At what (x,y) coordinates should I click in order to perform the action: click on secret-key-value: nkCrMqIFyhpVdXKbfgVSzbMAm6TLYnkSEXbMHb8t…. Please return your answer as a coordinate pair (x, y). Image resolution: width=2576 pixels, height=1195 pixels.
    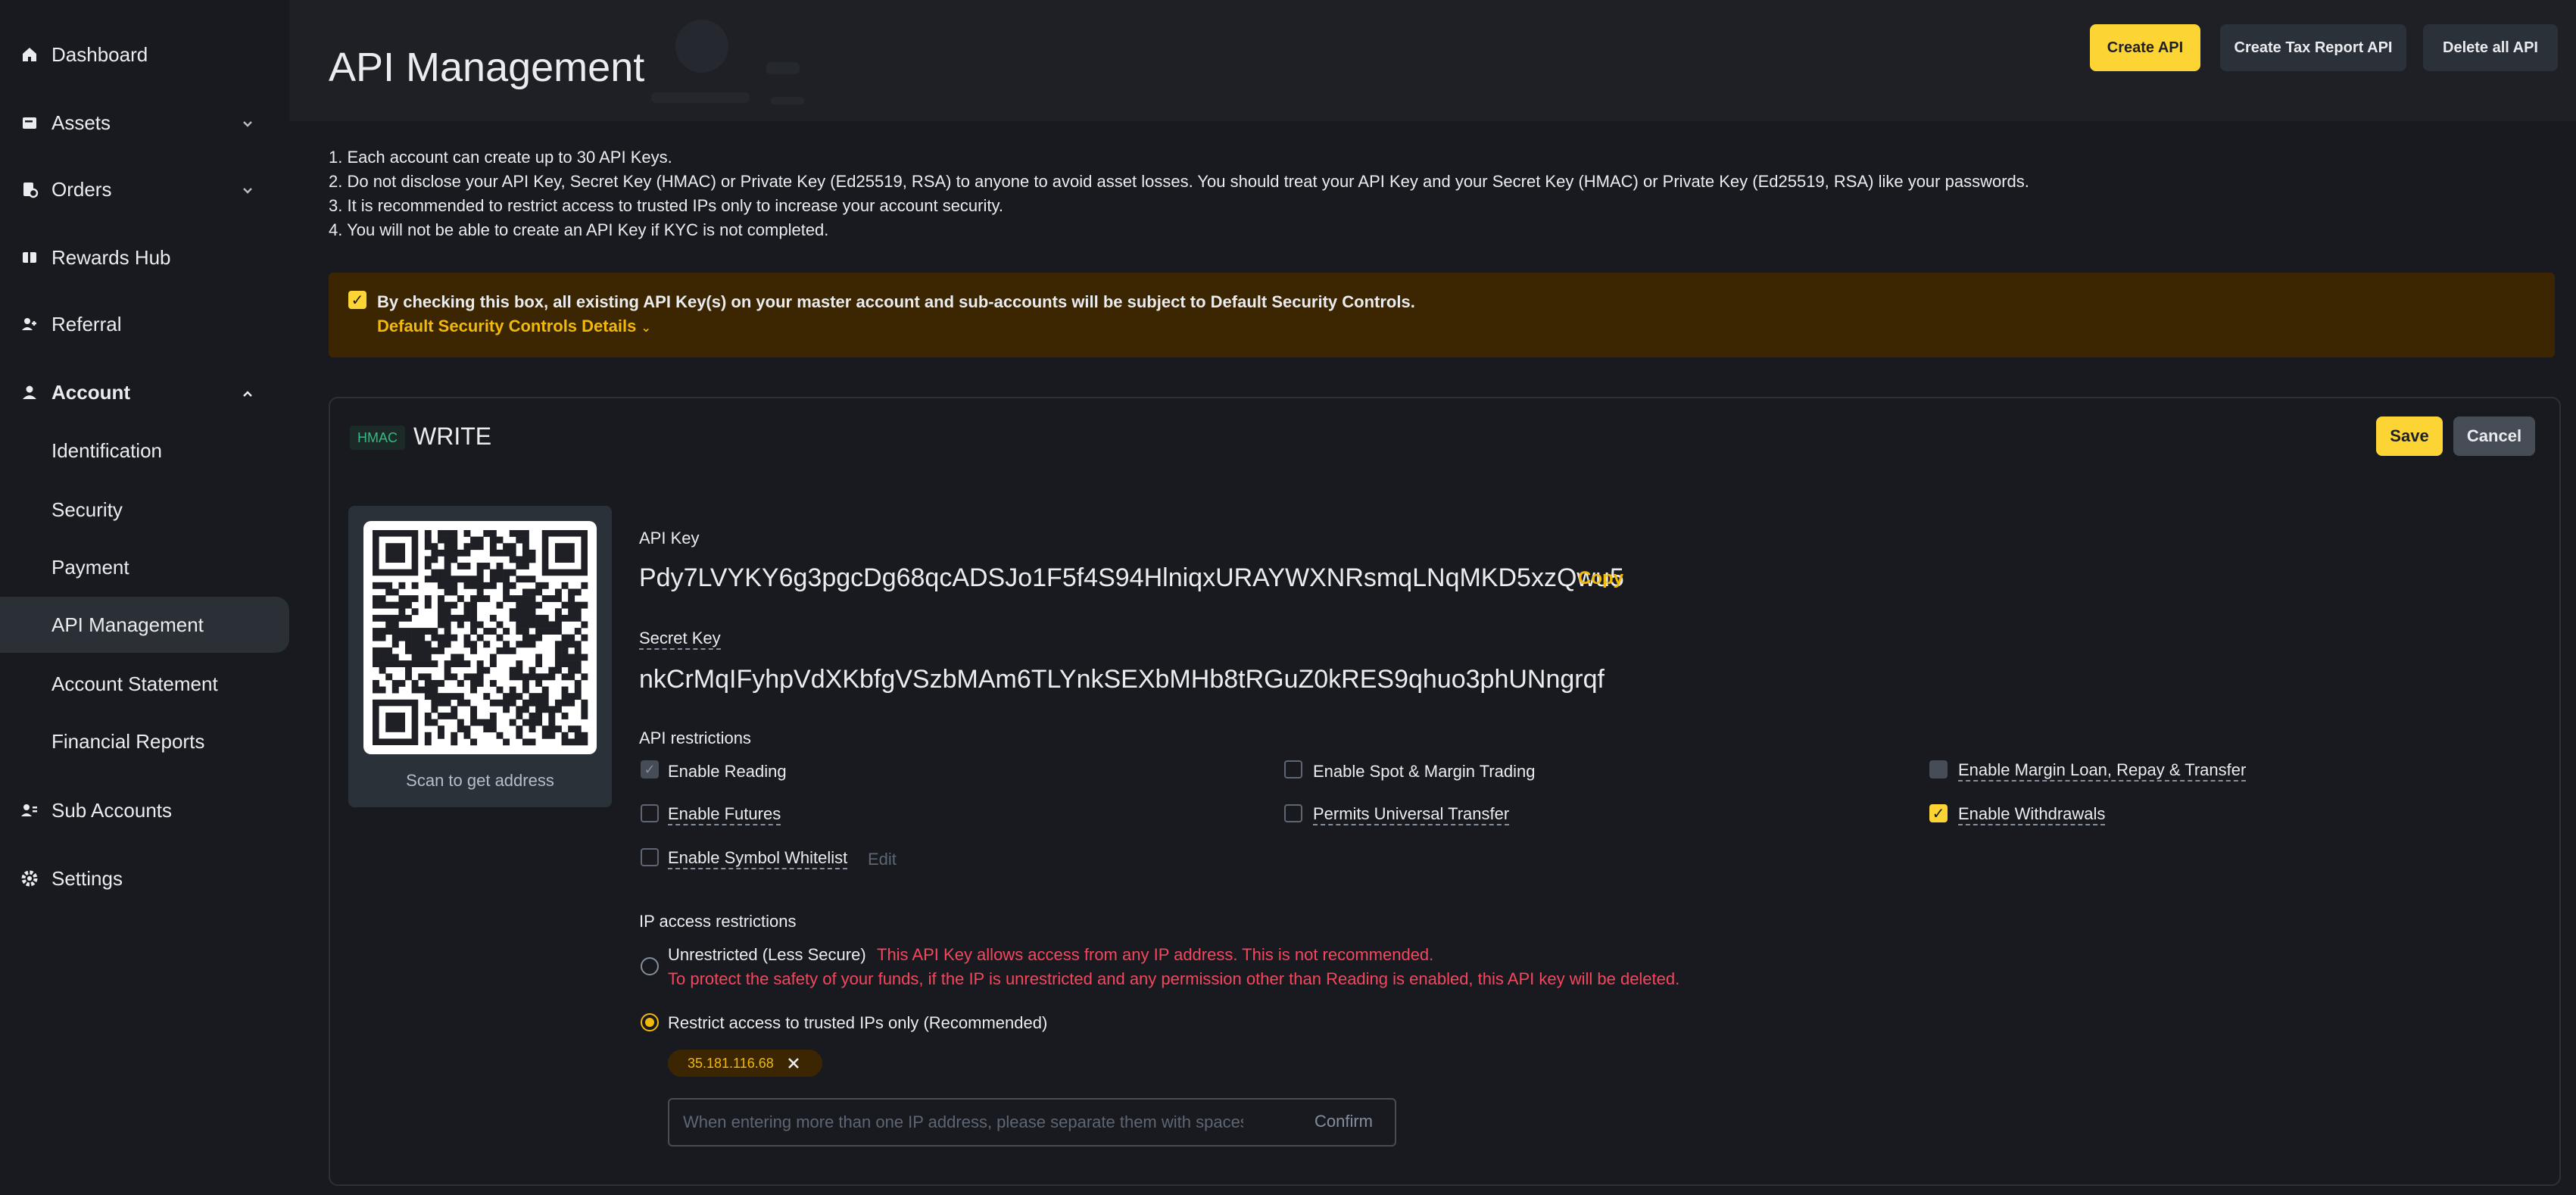
    Looking at the image, I should click on (1122, 680).